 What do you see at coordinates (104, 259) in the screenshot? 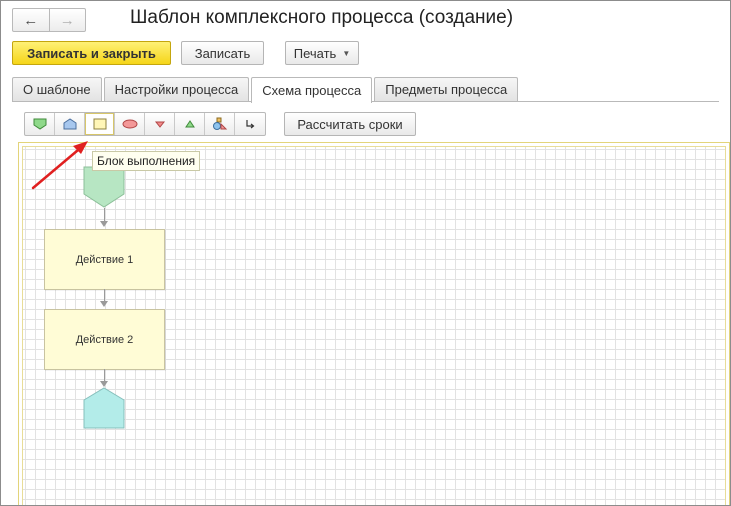
I see `action-block-1: Действие 1` at bounding box center [104, 259].